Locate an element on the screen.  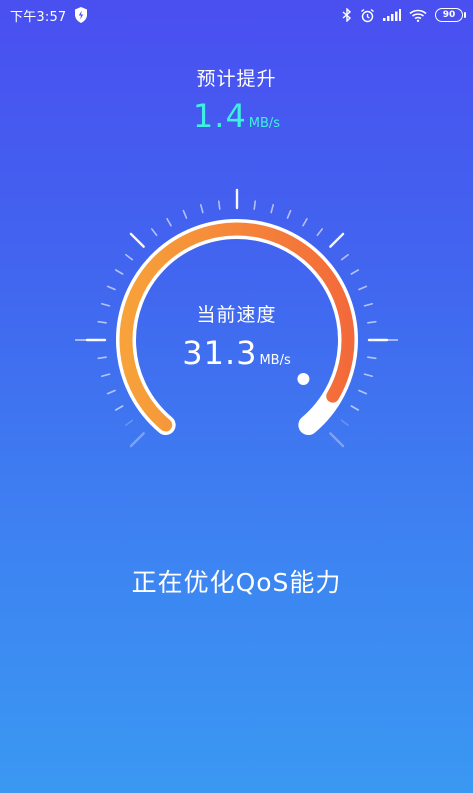
current-speed-value: 31.3 is located at coordinates (220, 353).